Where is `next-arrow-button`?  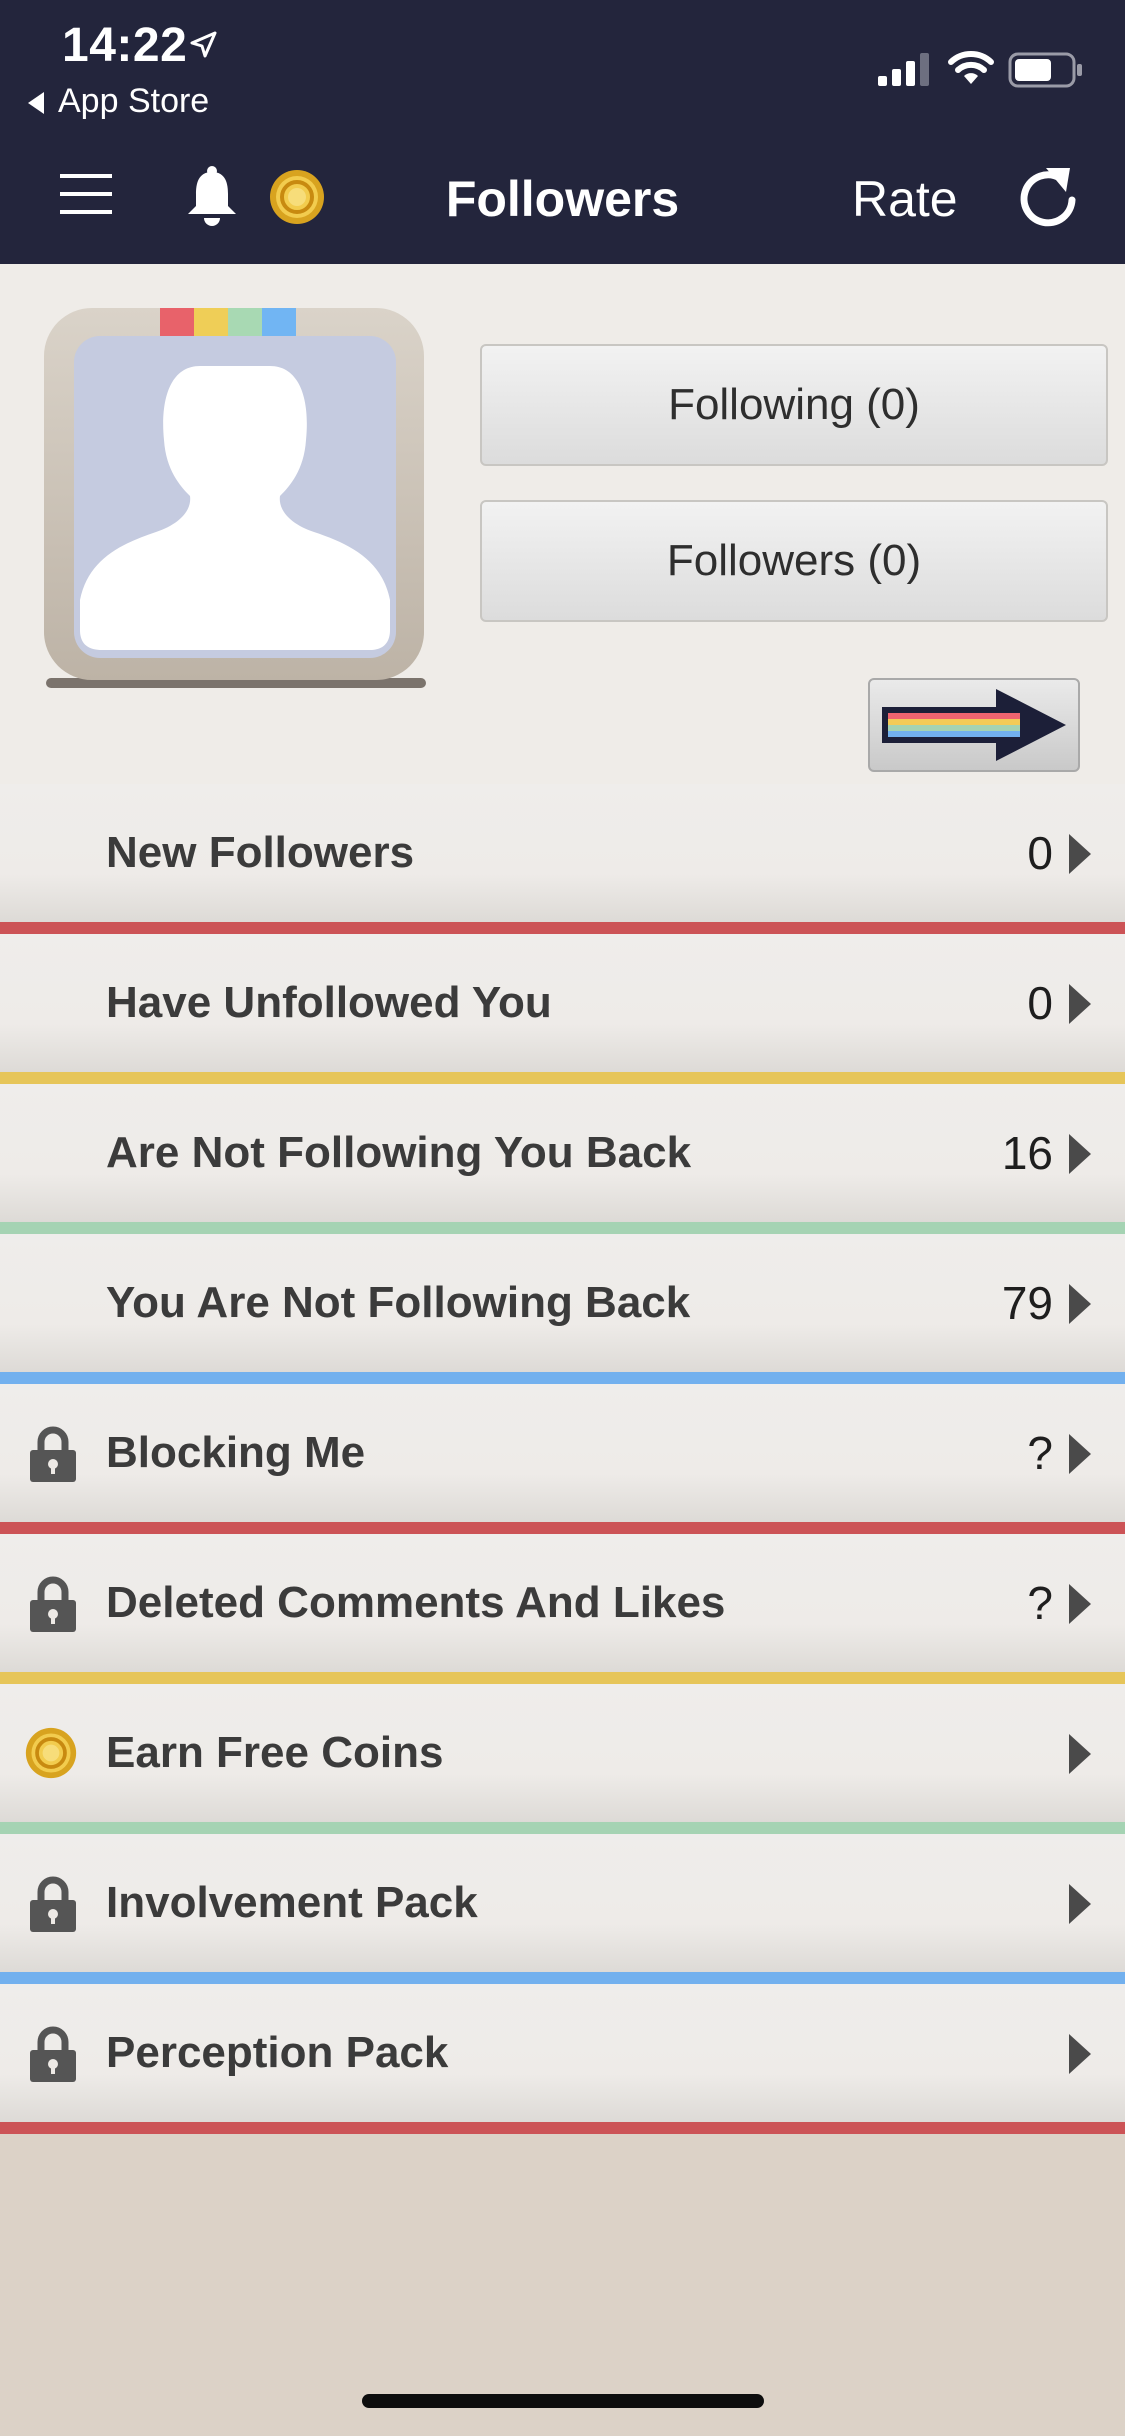 next-arrow-button is located at coordinates (974, 725).